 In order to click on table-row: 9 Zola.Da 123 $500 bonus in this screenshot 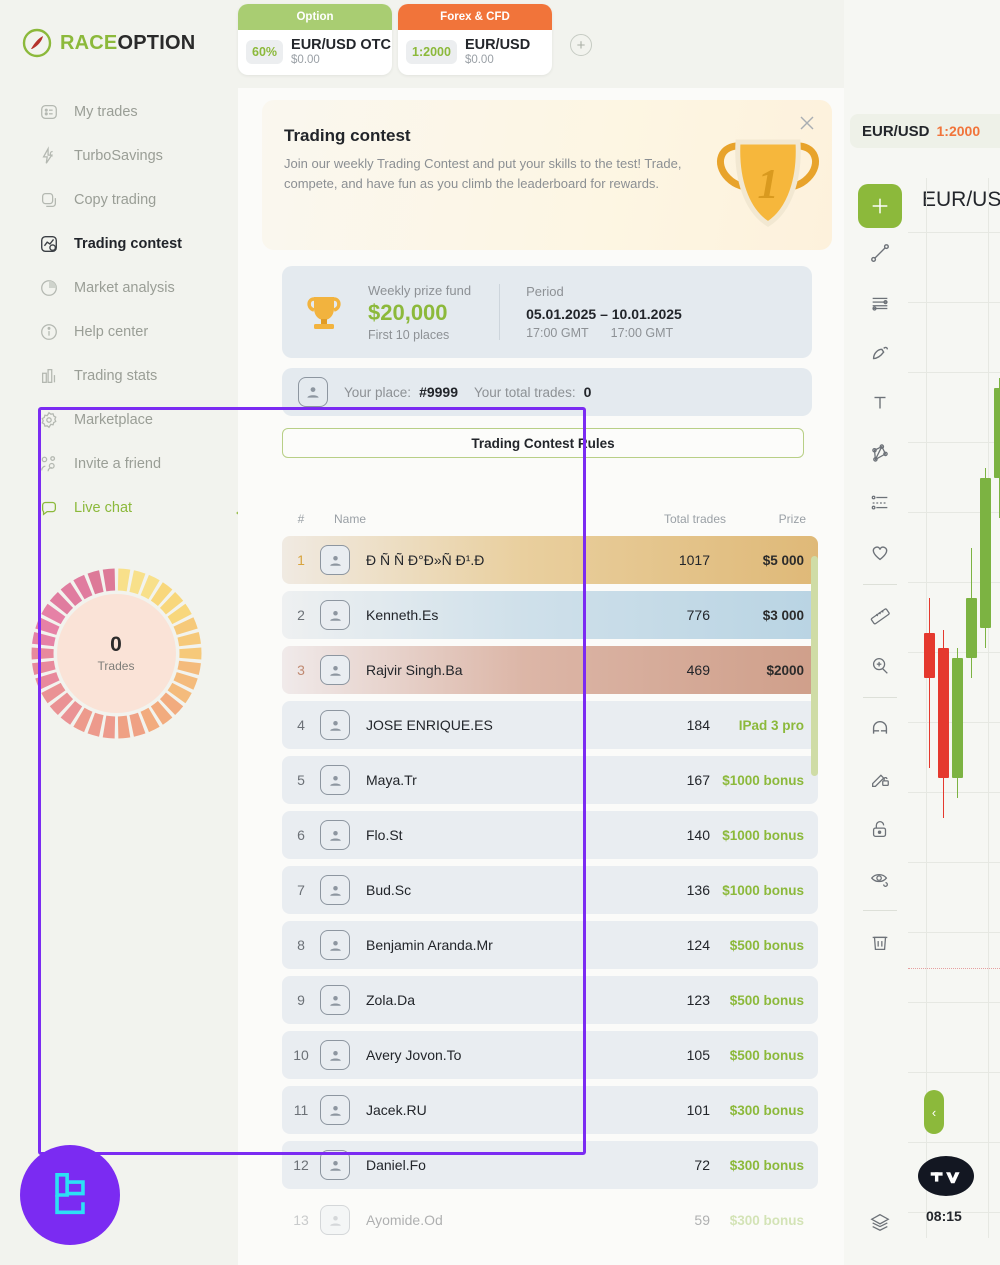, I will do `click(550, 1000)`.